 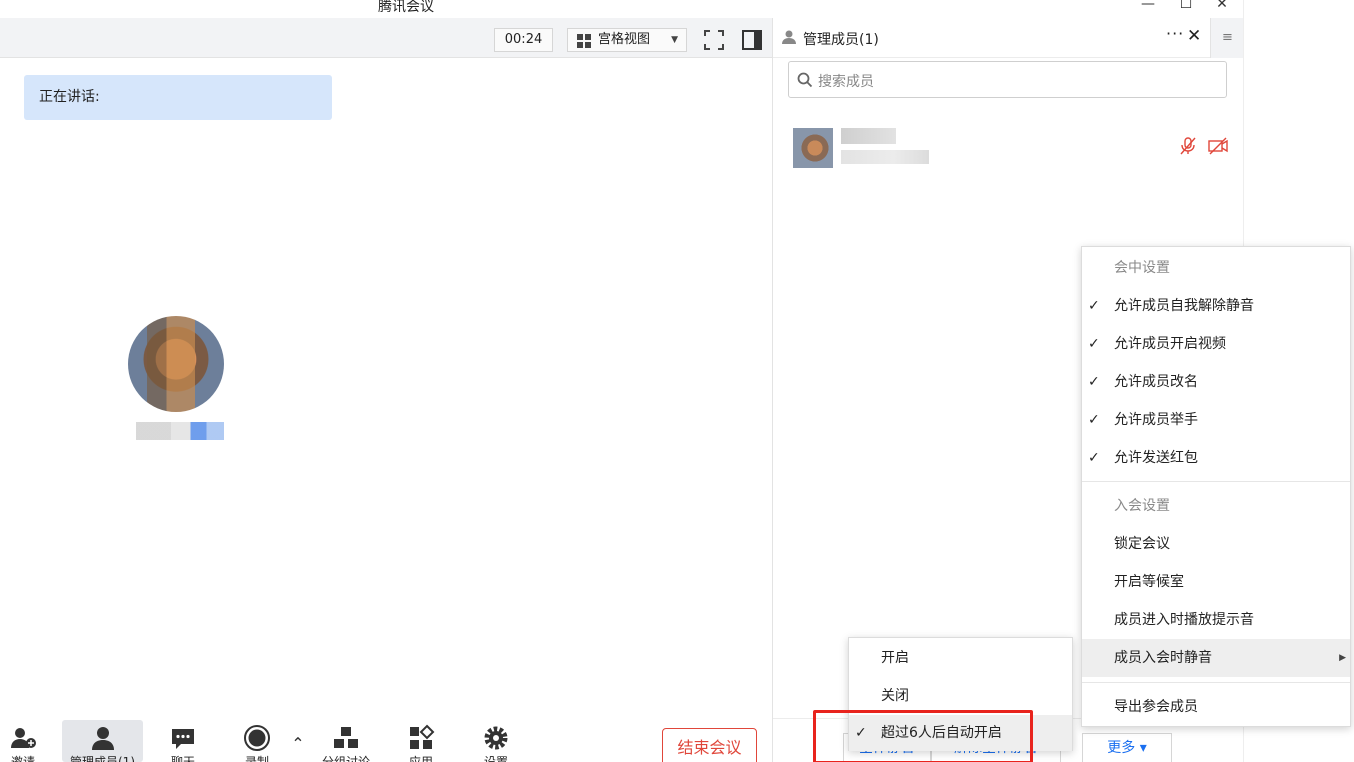 I want to click on manage-members-label: 管理成员(1), so click(x=102, y=758).